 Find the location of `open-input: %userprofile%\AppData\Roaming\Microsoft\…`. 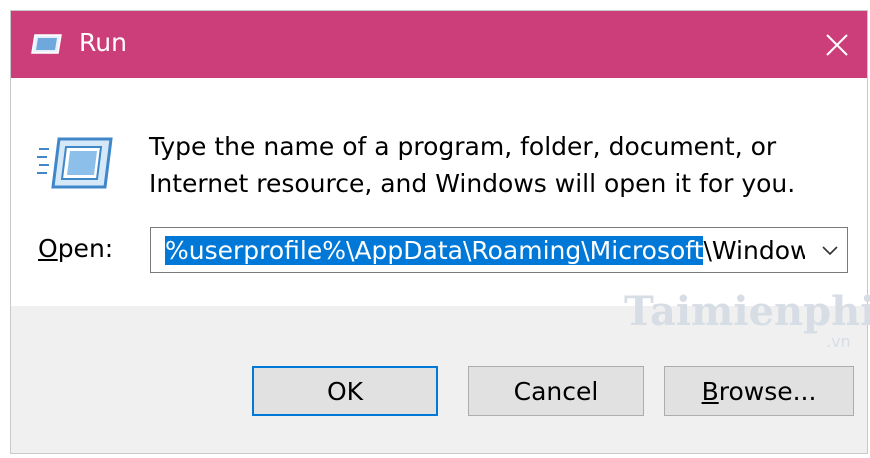

open-input: %userprofile%\AppData\Roaming\Microsoft\… is located at coordinates (485, 251).